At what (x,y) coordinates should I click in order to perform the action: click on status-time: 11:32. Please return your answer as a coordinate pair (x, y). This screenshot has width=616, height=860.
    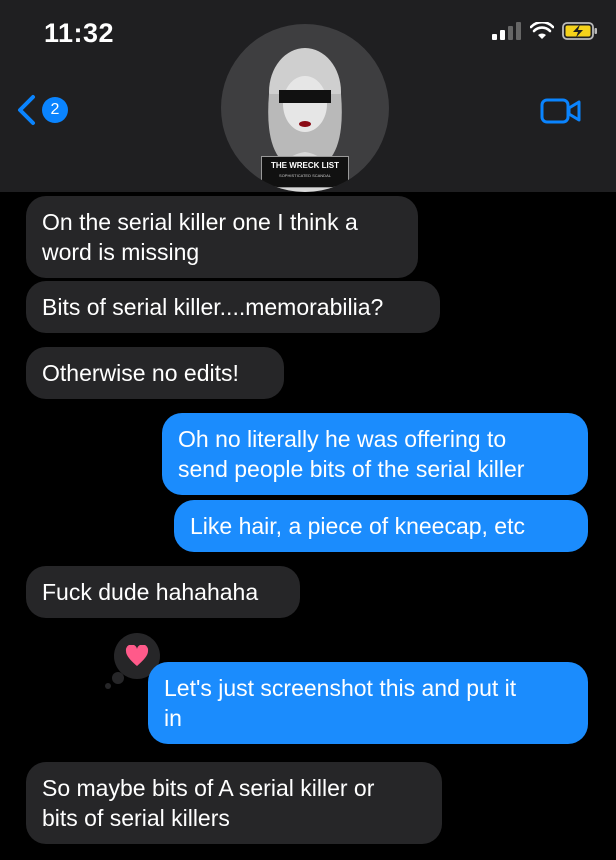
    Looking at the image, I should click on (79, 33).